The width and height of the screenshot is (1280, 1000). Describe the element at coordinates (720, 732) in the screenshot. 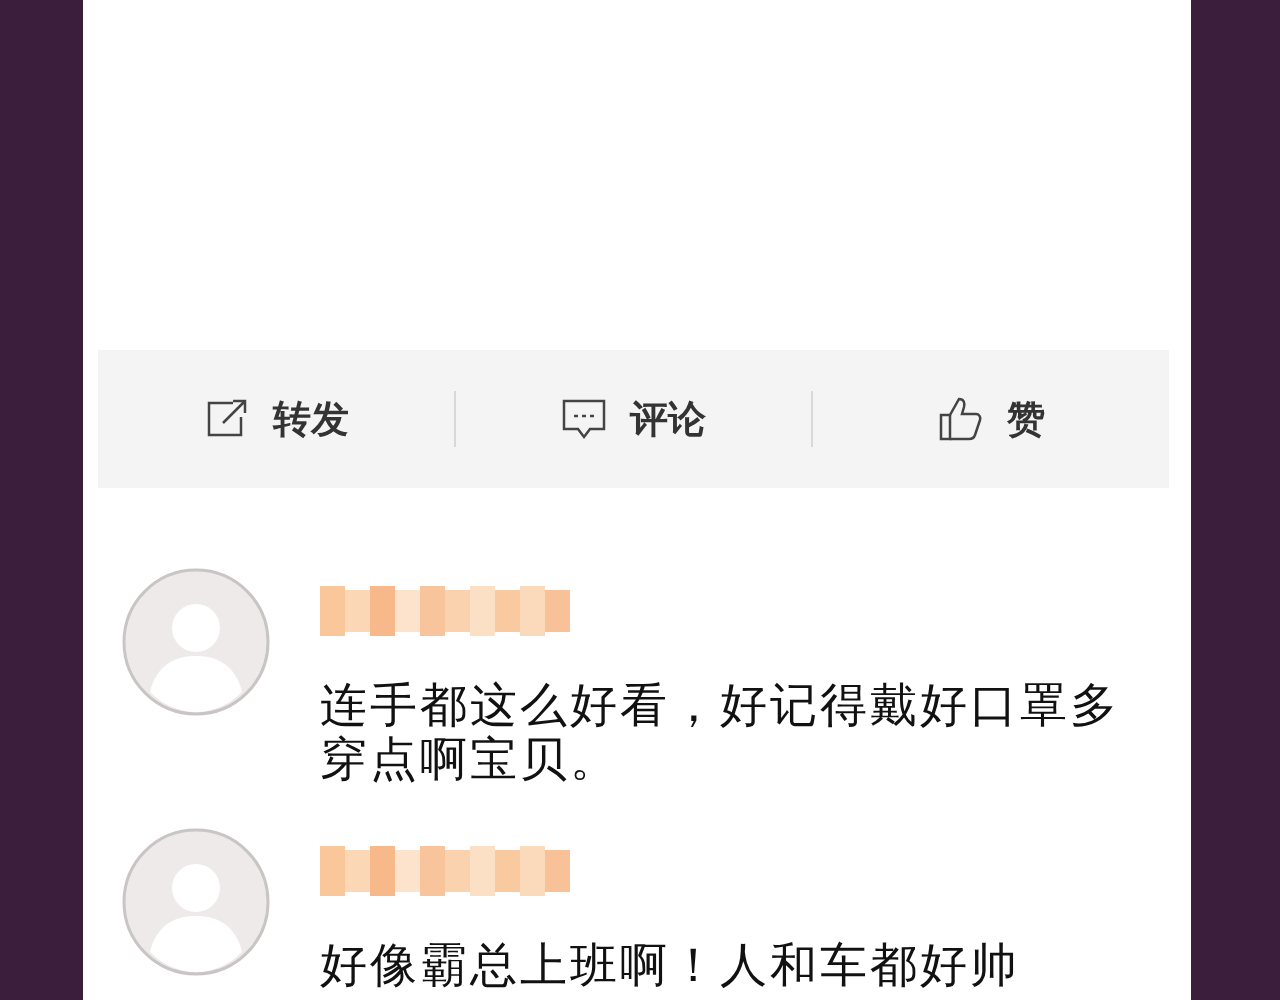

I see `comment-text: 连手都这么好看，好记得戴好口罩多穿点啊宝贝。` at that location.